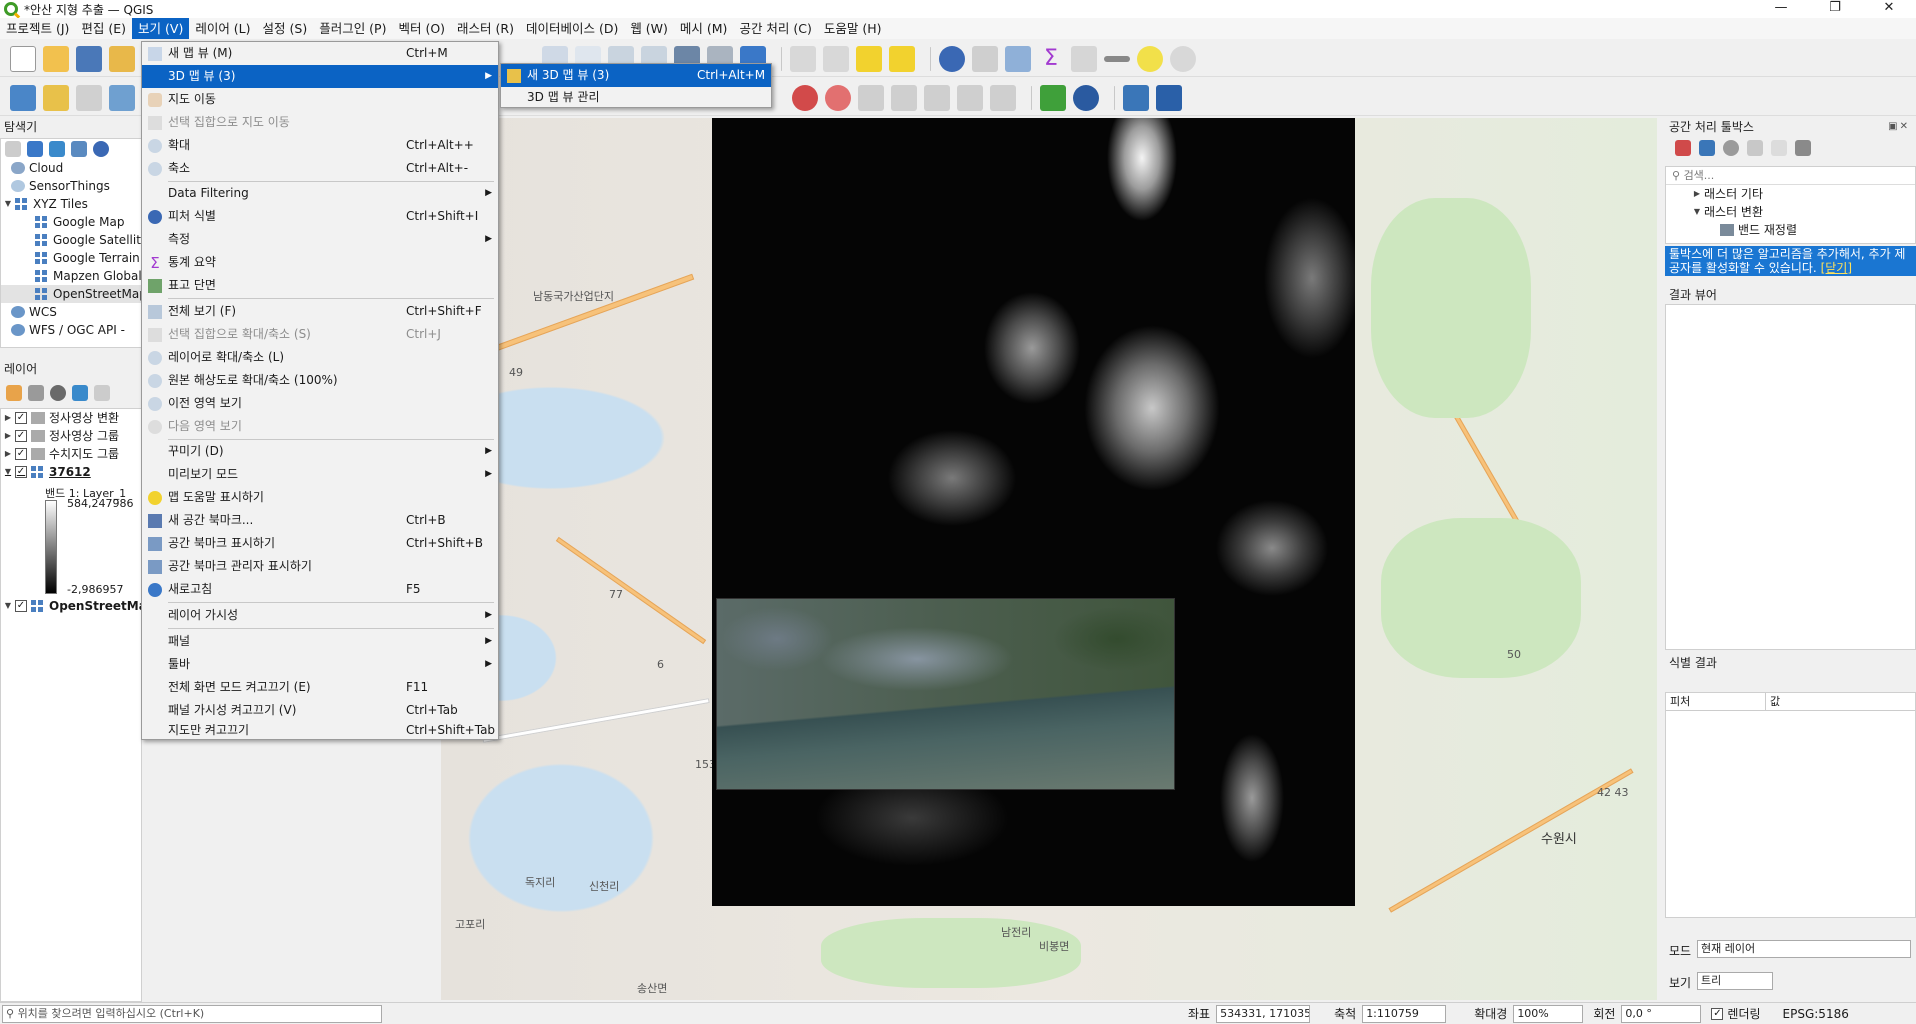 The height and width of the screenshot is (1024, 1916). I want to click on field-calc-icon, so click(1084, 58).